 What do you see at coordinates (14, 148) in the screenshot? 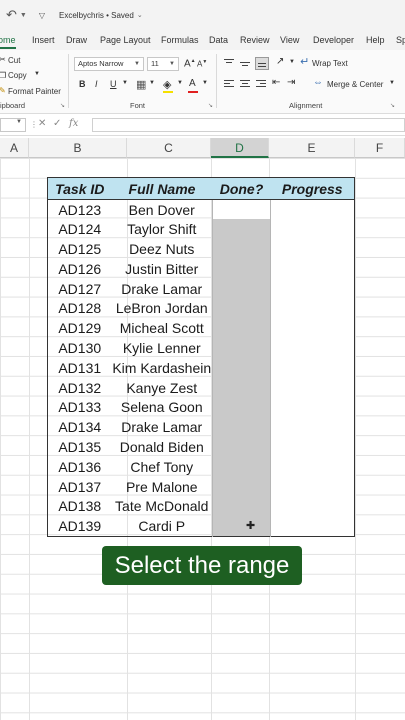
I see `column-header-a: A` at bounding box center [14, 148].